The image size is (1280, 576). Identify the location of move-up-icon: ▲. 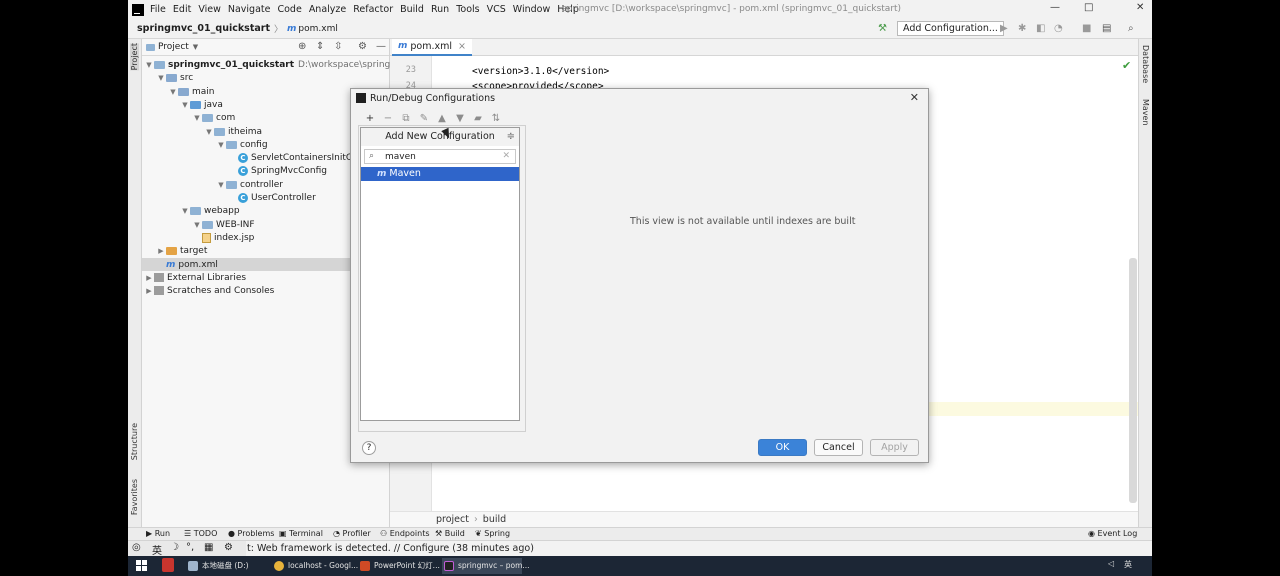
(442, 118).